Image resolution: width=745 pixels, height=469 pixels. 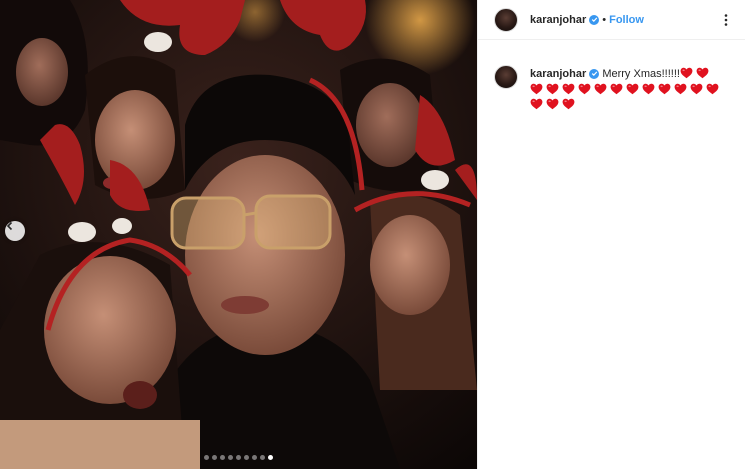 What do you see at coordinates (9, 226) in the screenshot?
I see `chevron-left-icon` at bounding box center [9, 226].